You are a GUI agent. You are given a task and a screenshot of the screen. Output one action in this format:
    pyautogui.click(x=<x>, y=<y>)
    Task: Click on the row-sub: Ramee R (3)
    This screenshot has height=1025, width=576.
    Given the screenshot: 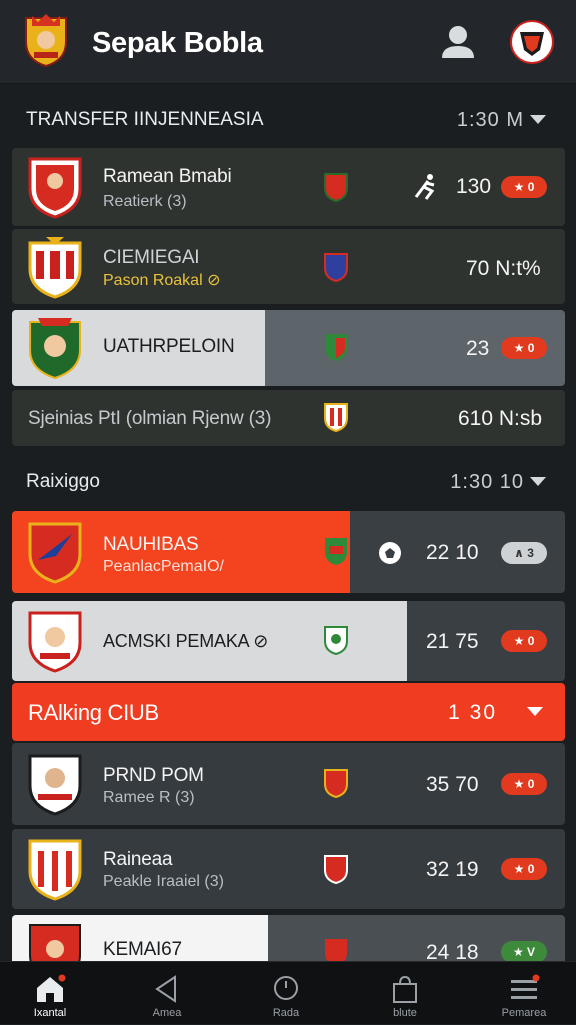 What is the action you would take?
    pyautogui.click(x=149, y=797)
    